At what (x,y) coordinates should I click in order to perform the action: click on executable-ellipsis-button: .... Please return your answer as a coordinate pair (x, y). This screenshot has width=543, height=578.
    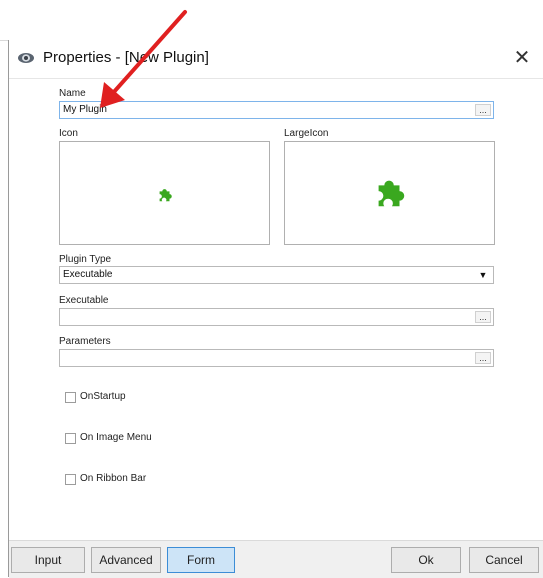
    Looking at the image, I should click on (483, 317).